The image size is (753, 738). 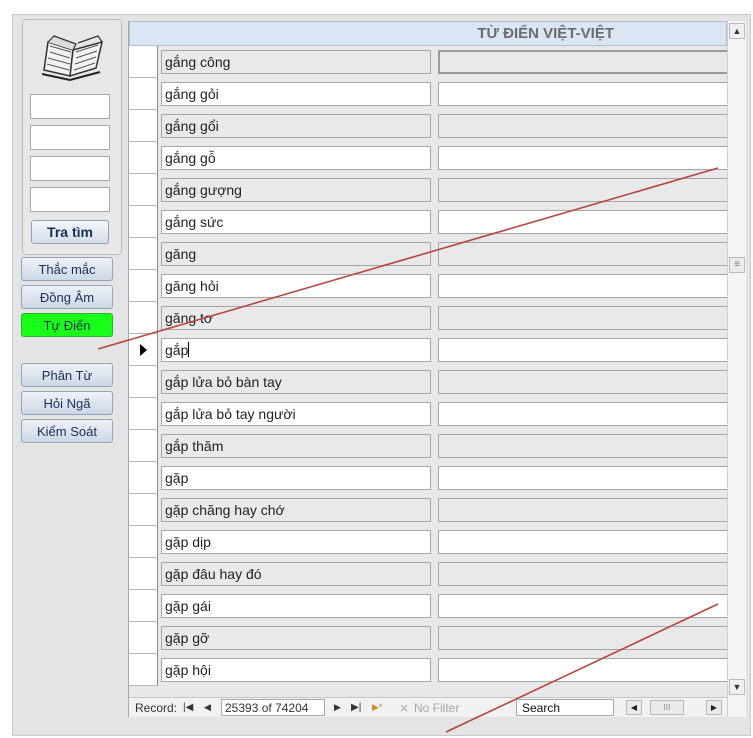 I want to click on search-field: Search, so click(x=565, y=707).